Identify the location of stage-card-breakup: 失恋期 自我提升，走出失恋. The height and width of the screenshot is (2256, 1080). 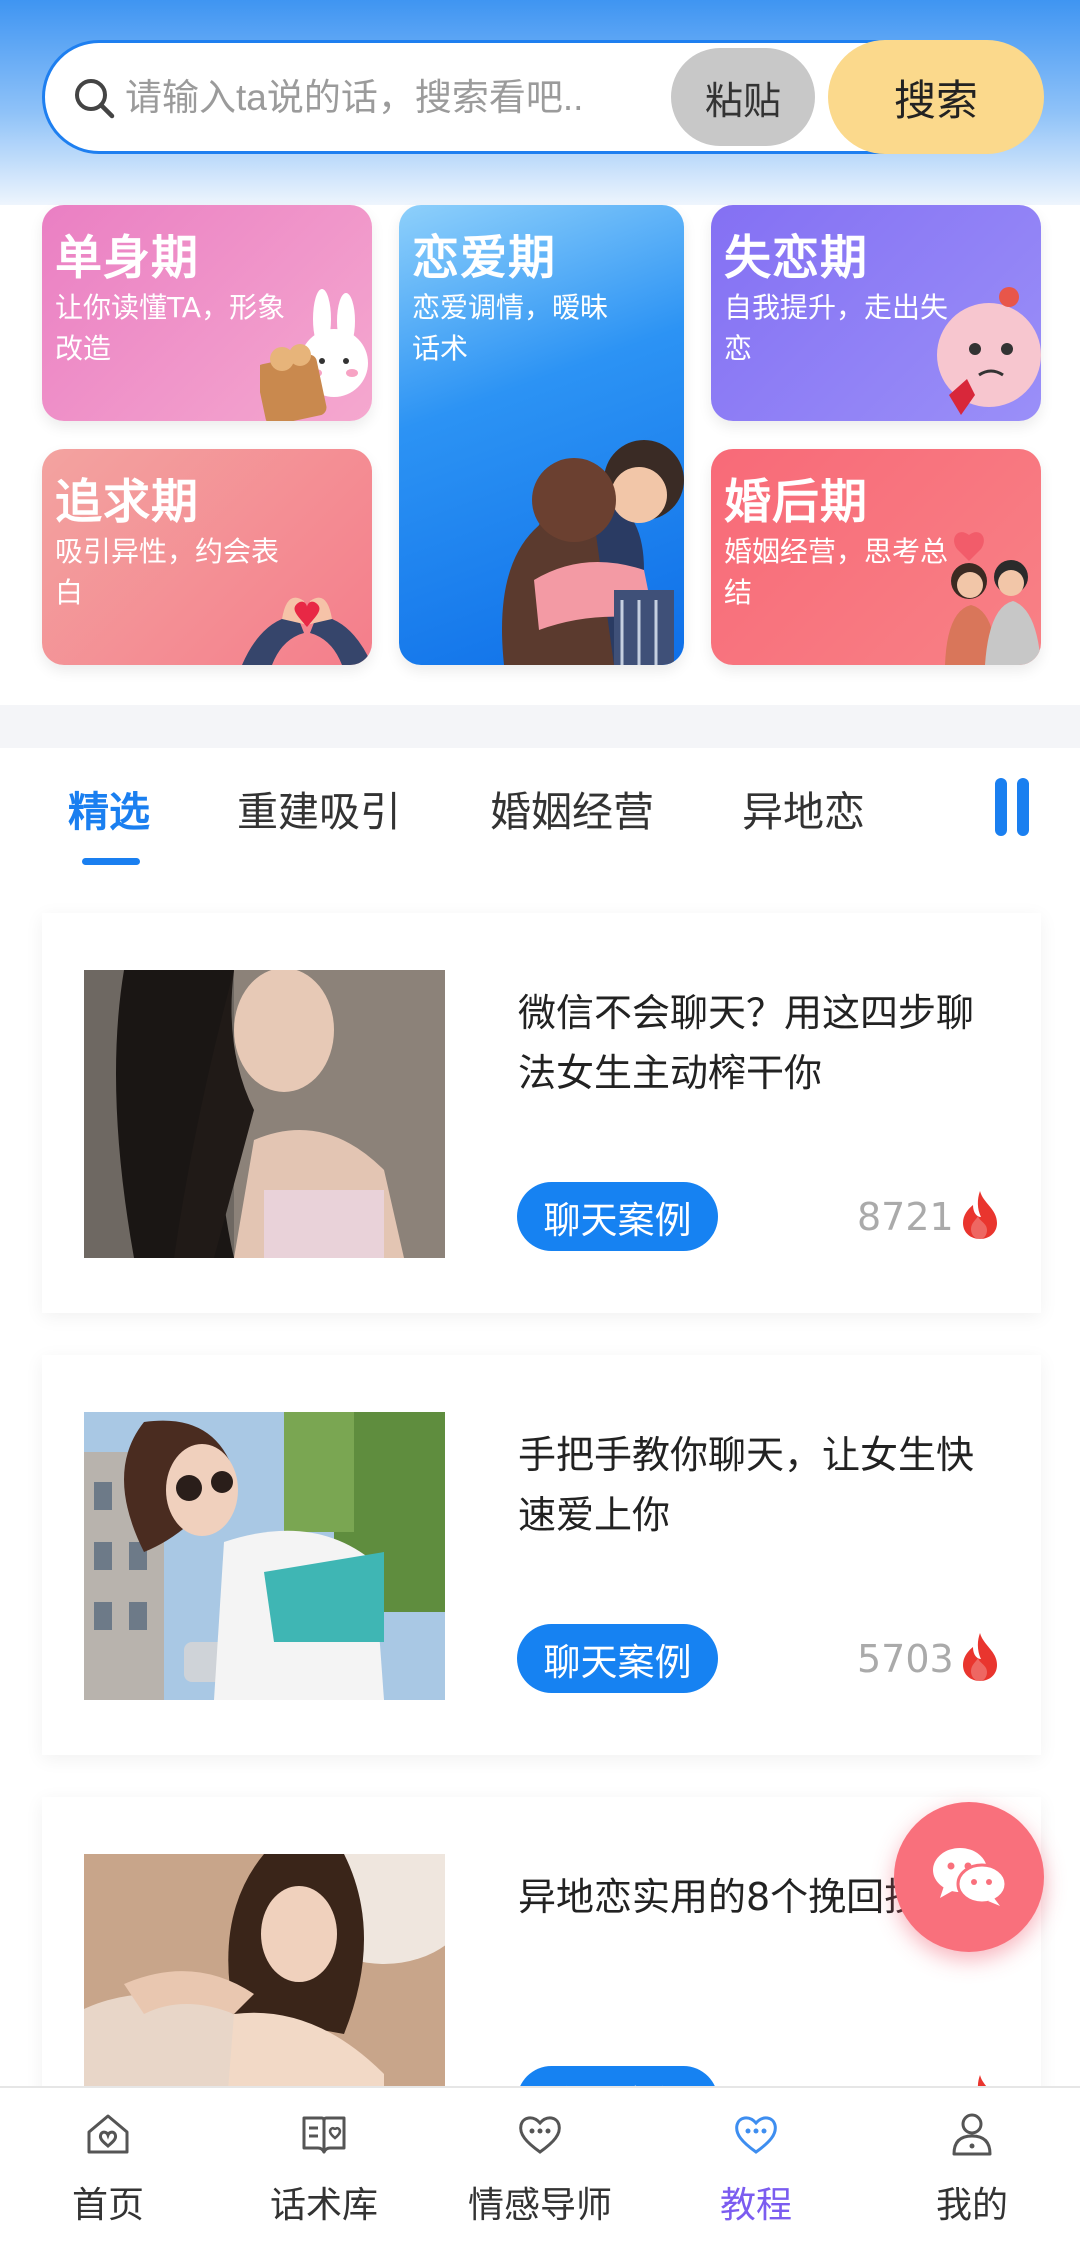
(876, 313).